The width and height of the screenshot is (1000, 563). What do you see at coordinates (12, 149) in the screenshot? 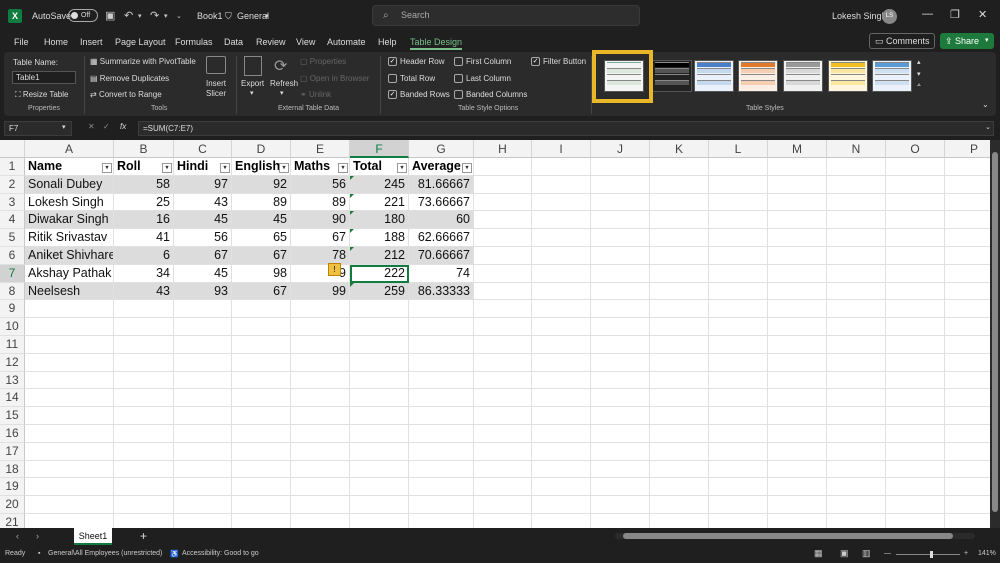
I see `select-all-corner` at bounding box center [12, 149].